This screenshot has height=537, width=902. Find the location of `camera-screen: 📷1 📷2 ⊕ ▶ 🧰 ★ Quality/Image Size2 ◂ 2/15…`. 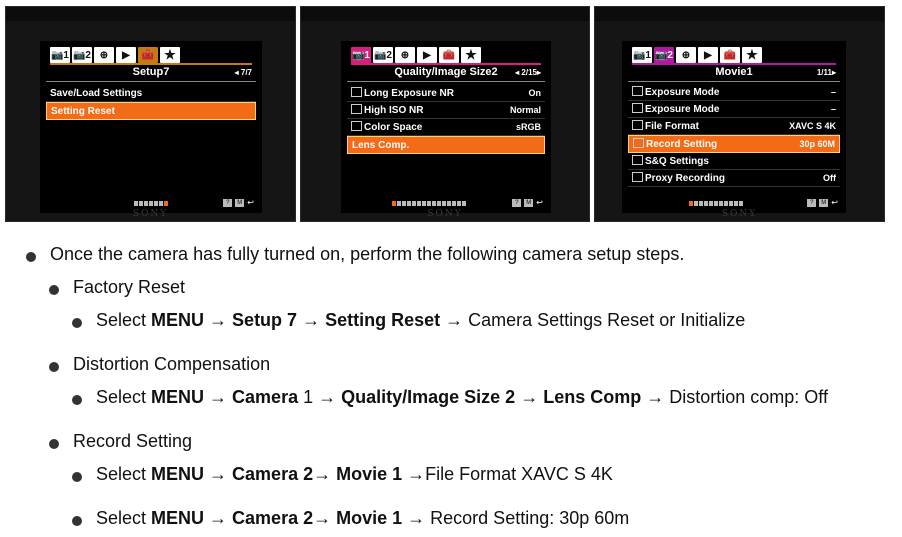

camera-screen: 📷1 📷2 ⊕ ▶ 🧰 ★ Quality/Image Size2 ◂ 2/15… is located at coordinates (446, 127).